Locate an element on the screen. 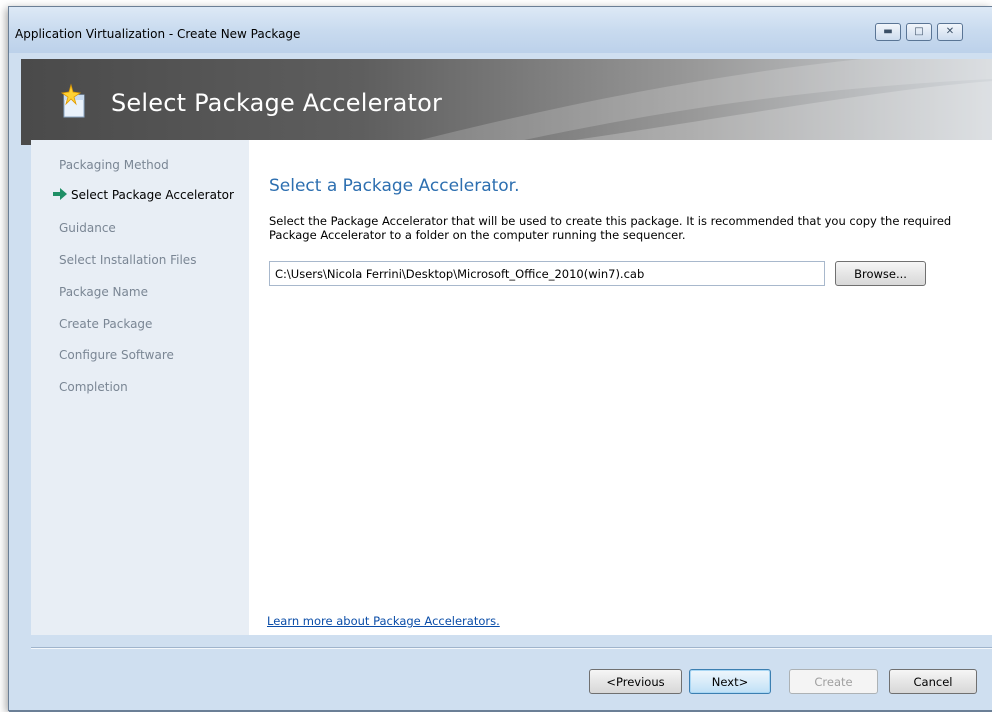  next-button: Next> is located at coordinates (730, 681).